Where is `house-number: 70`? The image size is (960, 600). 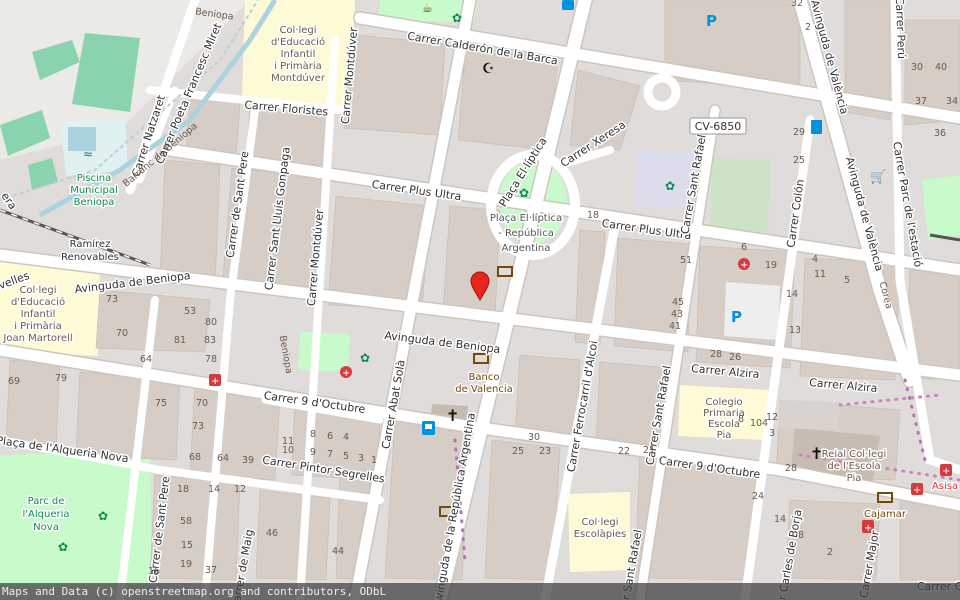
house-number: 70 is located at coordinates (122, 333).